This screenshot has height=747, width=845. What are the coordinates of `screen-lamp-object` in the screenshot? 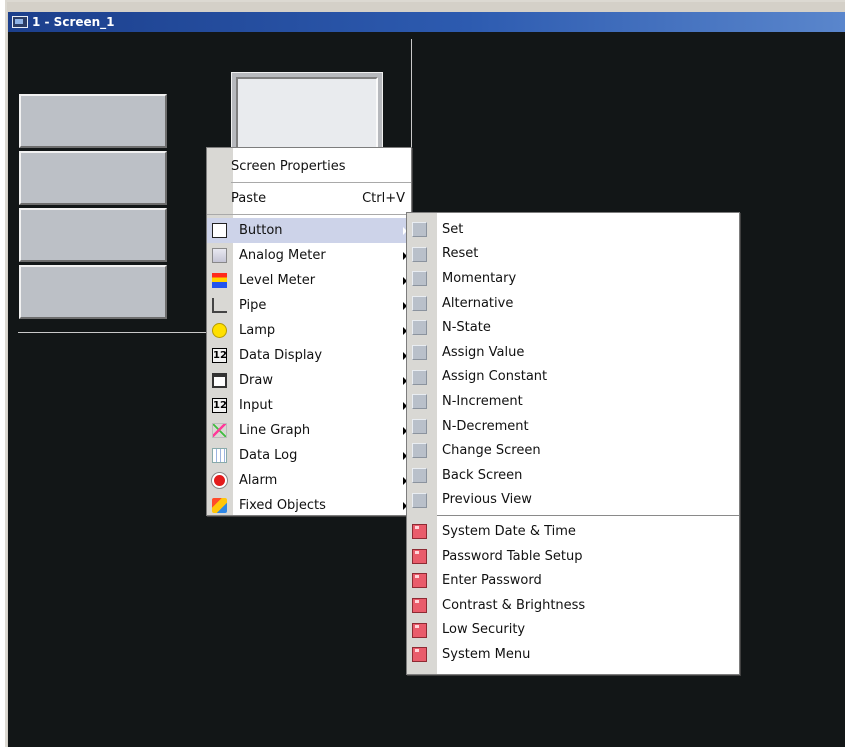 It's located at (307, 113).